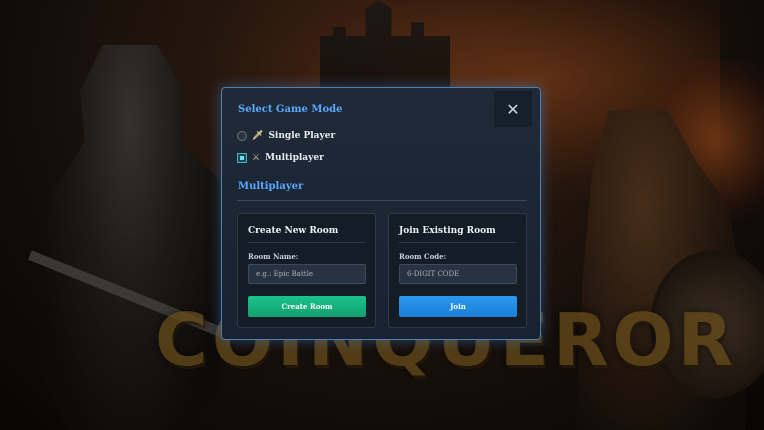  Describe the element at coordinates (294, 158) in the screenshot. I see `multiplayer-label: Multiplayer` at that location.